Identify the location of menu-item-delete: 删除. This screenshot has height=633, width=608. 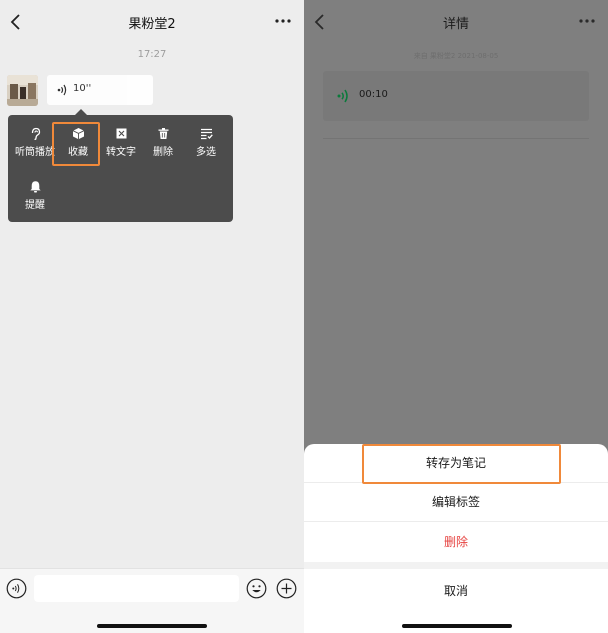
(163, 147).